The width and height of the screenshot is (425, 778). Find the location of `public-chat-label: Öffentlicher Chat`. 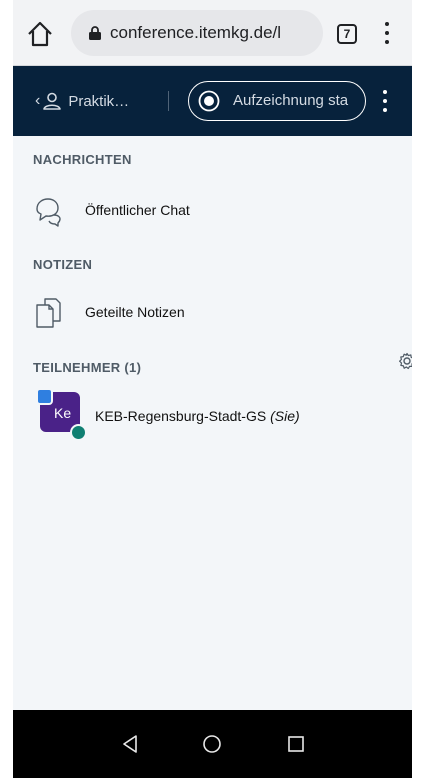

public-chat-label: Öffentlicher Chat is located at coordinates (137, 210).